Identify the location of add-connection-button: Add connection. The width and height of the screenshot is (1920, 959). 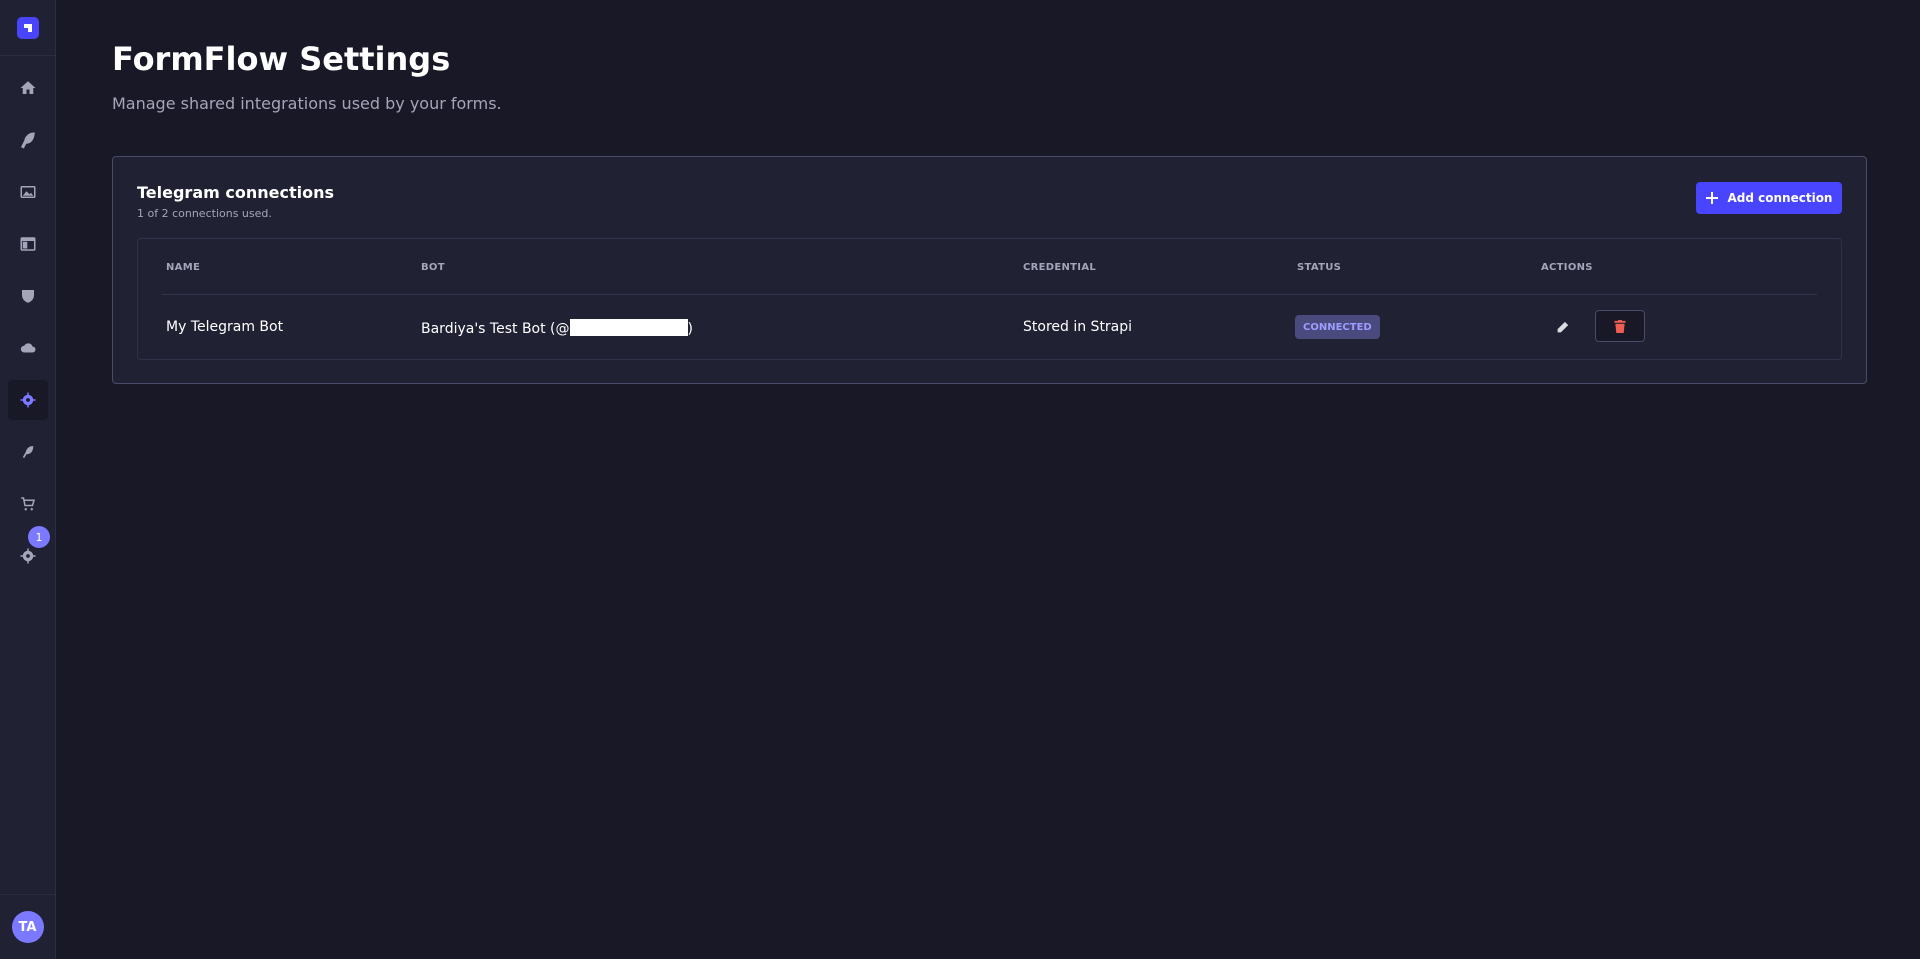
(1769, 198).